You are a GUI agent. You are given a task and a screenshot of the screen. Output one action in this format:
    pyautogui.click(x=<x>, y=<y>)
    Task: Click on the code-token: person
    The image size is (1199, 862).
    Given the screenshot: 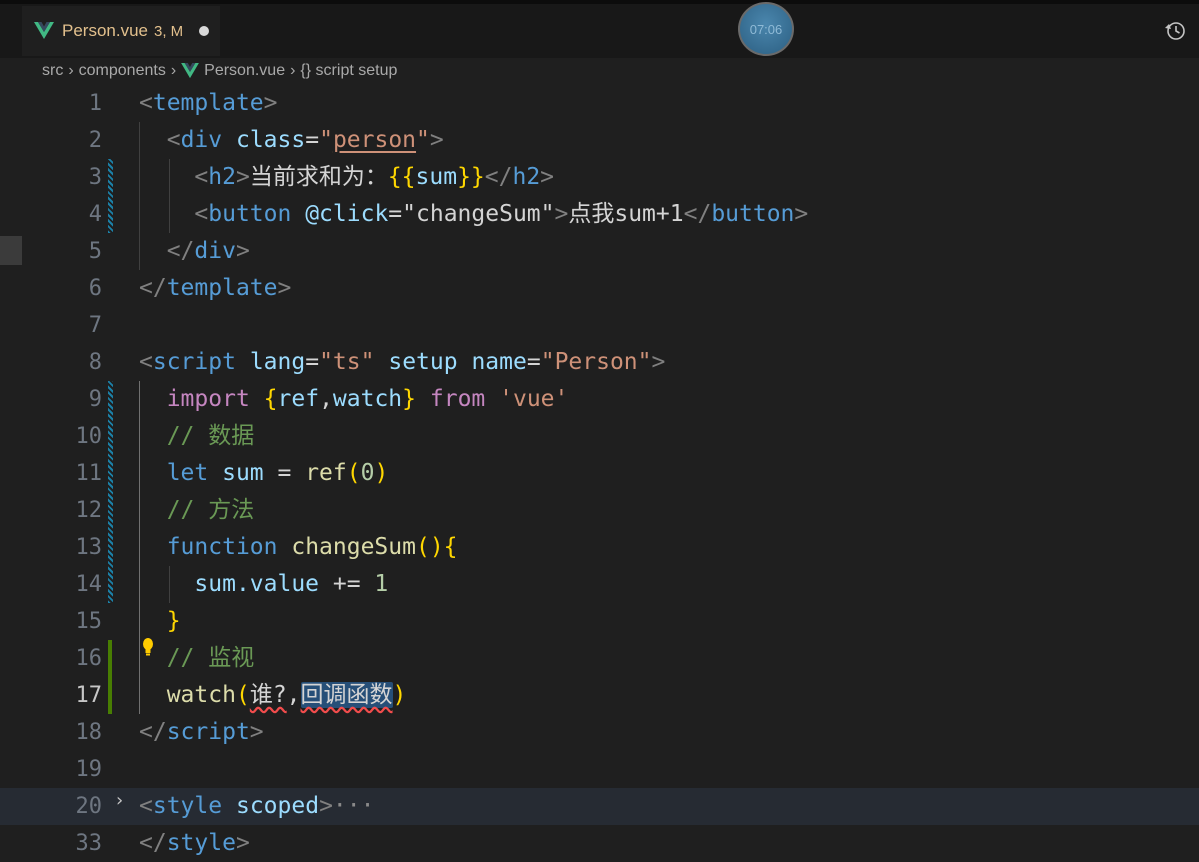 What is the action you would take?
    pyautogui.click(x=374, y=140)
    